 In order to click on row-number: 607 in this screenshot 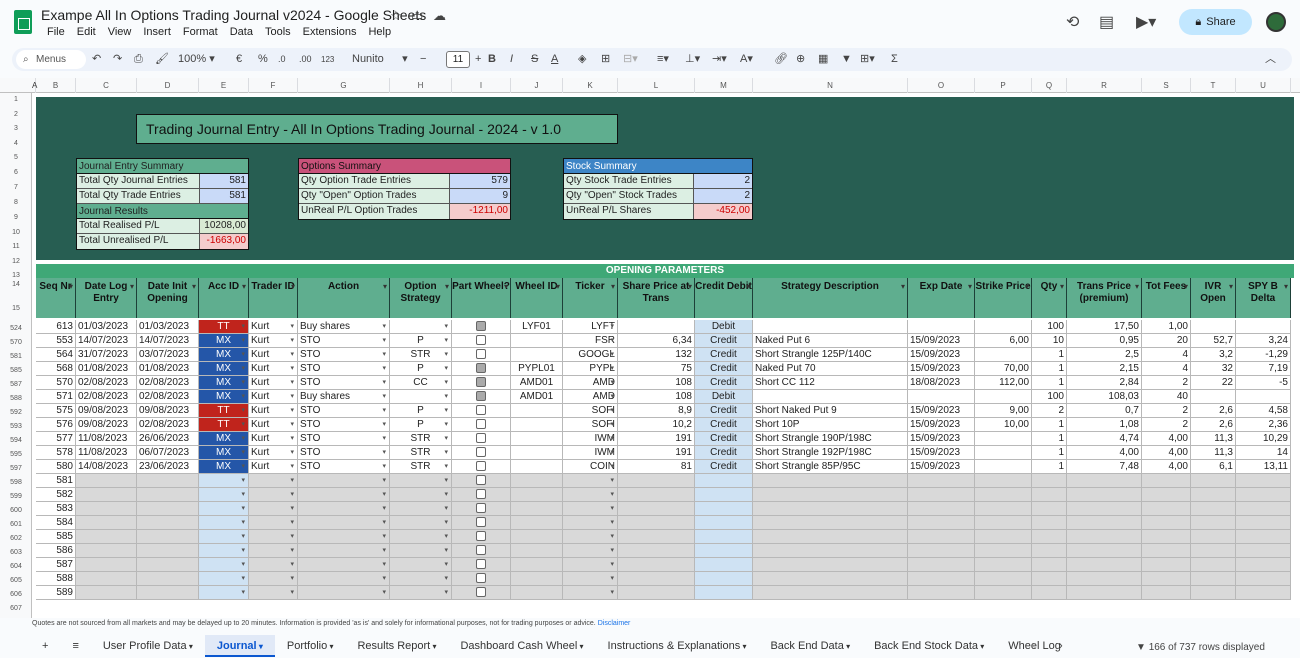, I will do `click(16, 608)`.